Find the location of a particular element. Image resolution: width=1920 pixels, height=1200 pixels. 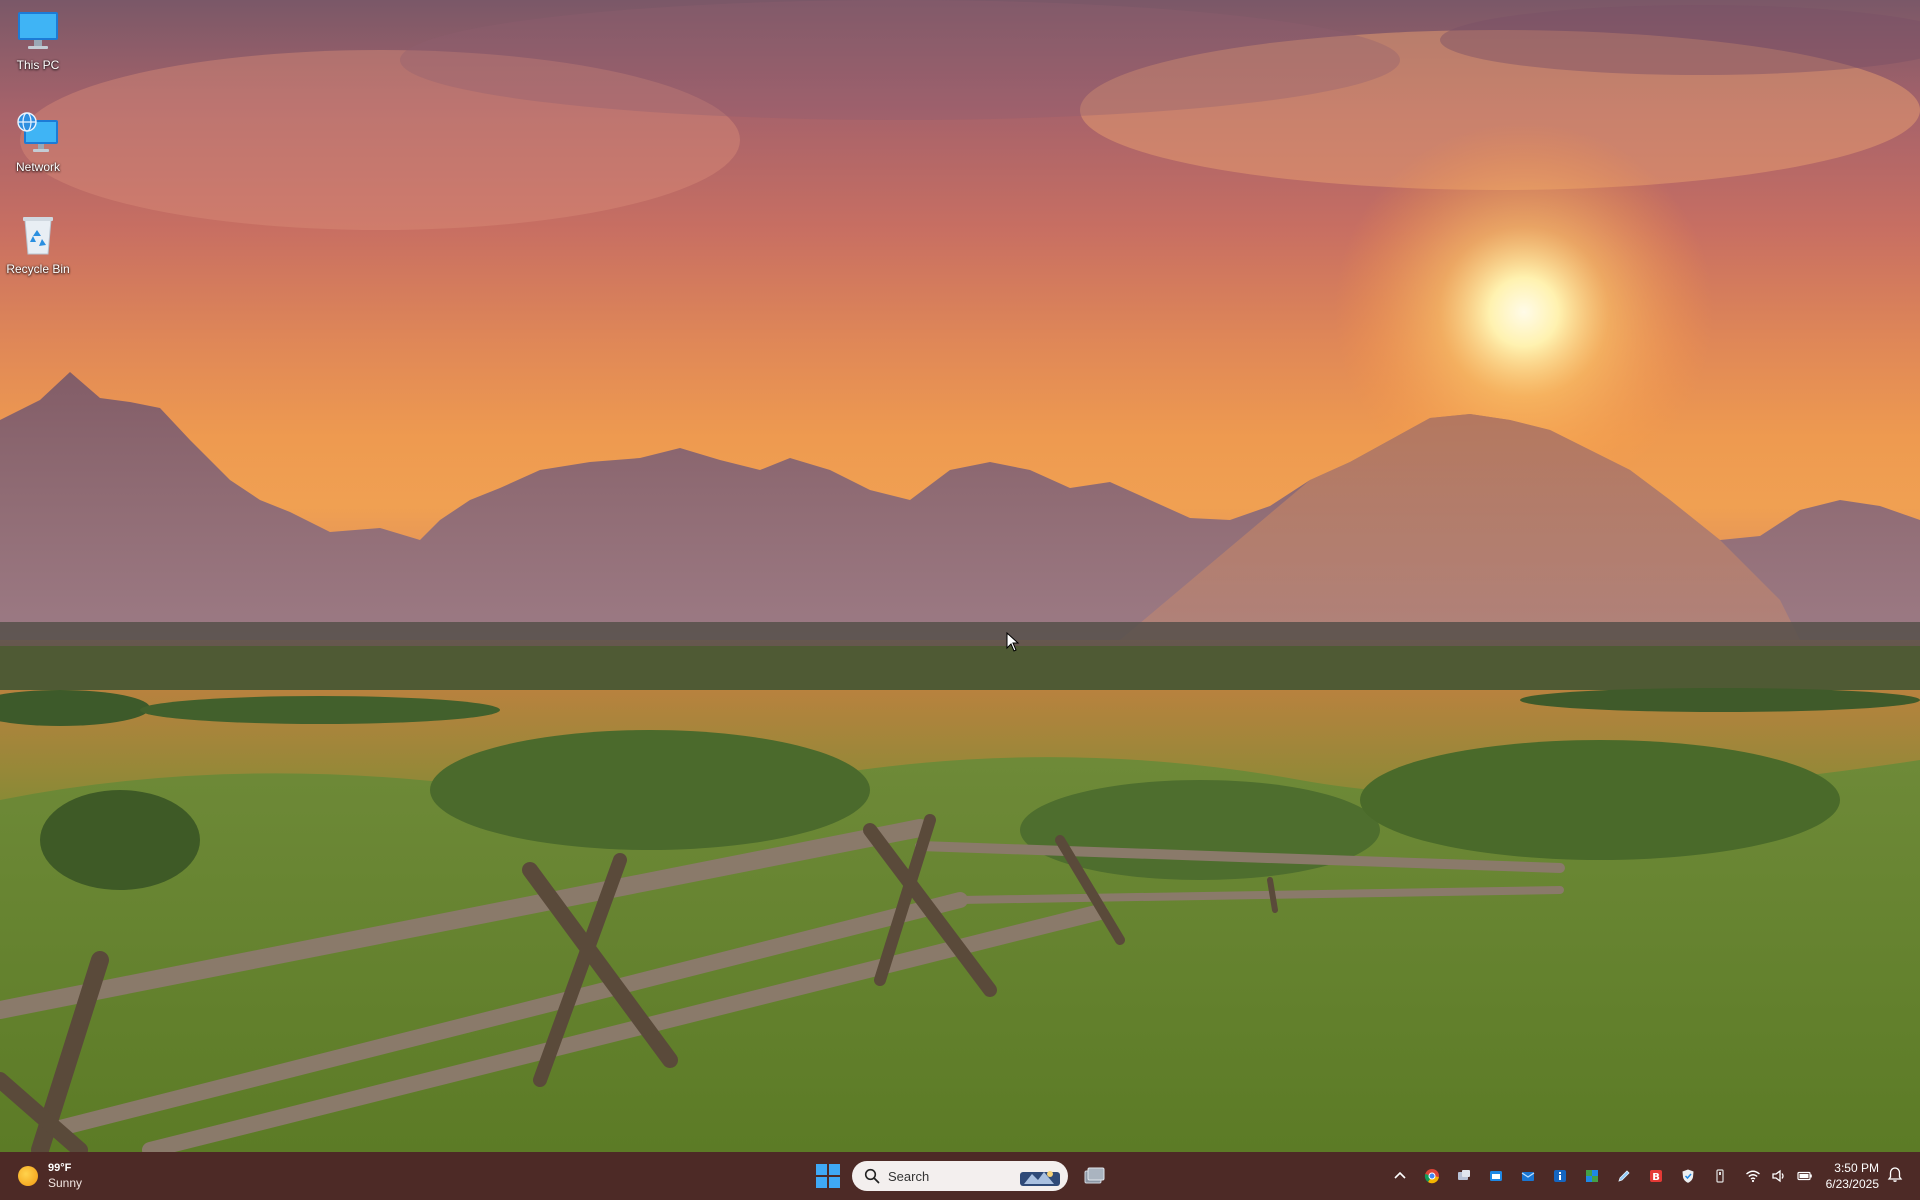

wifi-icon is located at coordinates (1753, 1176).